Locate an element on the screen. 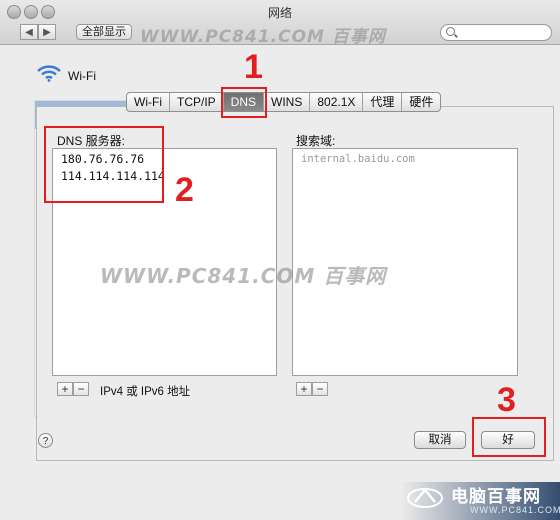 The height and width of the screenshot is (520, 560). title-bar: 网络 ◀ ▶ 全部显示 WWW.PC841.COM 百事网 is located at coordinates (280, 23).